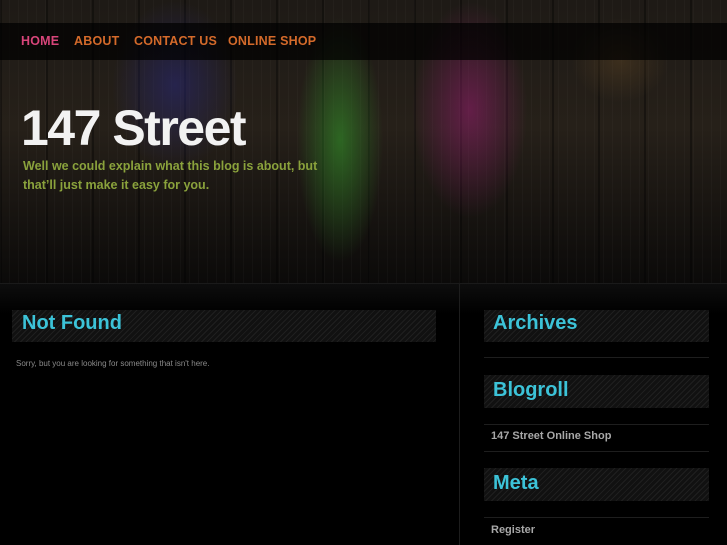 Image resolution: width=727 pixels, height=545 pixels. I want to click on site-title: 147 Street, so click(134, 128).